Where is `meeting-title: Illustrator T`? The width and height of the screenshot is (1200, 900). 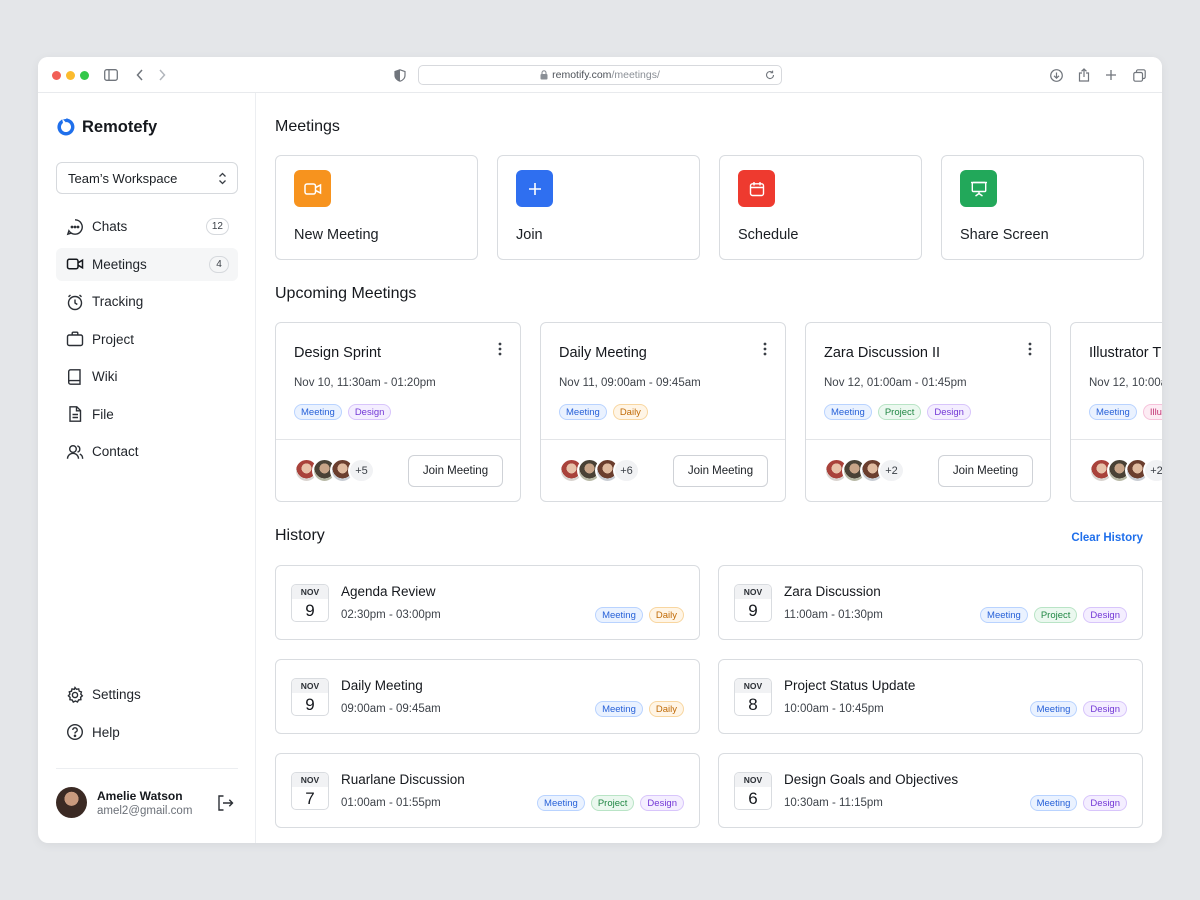
meeting-title: Illustrator T is located at coordinates (1125, 353).